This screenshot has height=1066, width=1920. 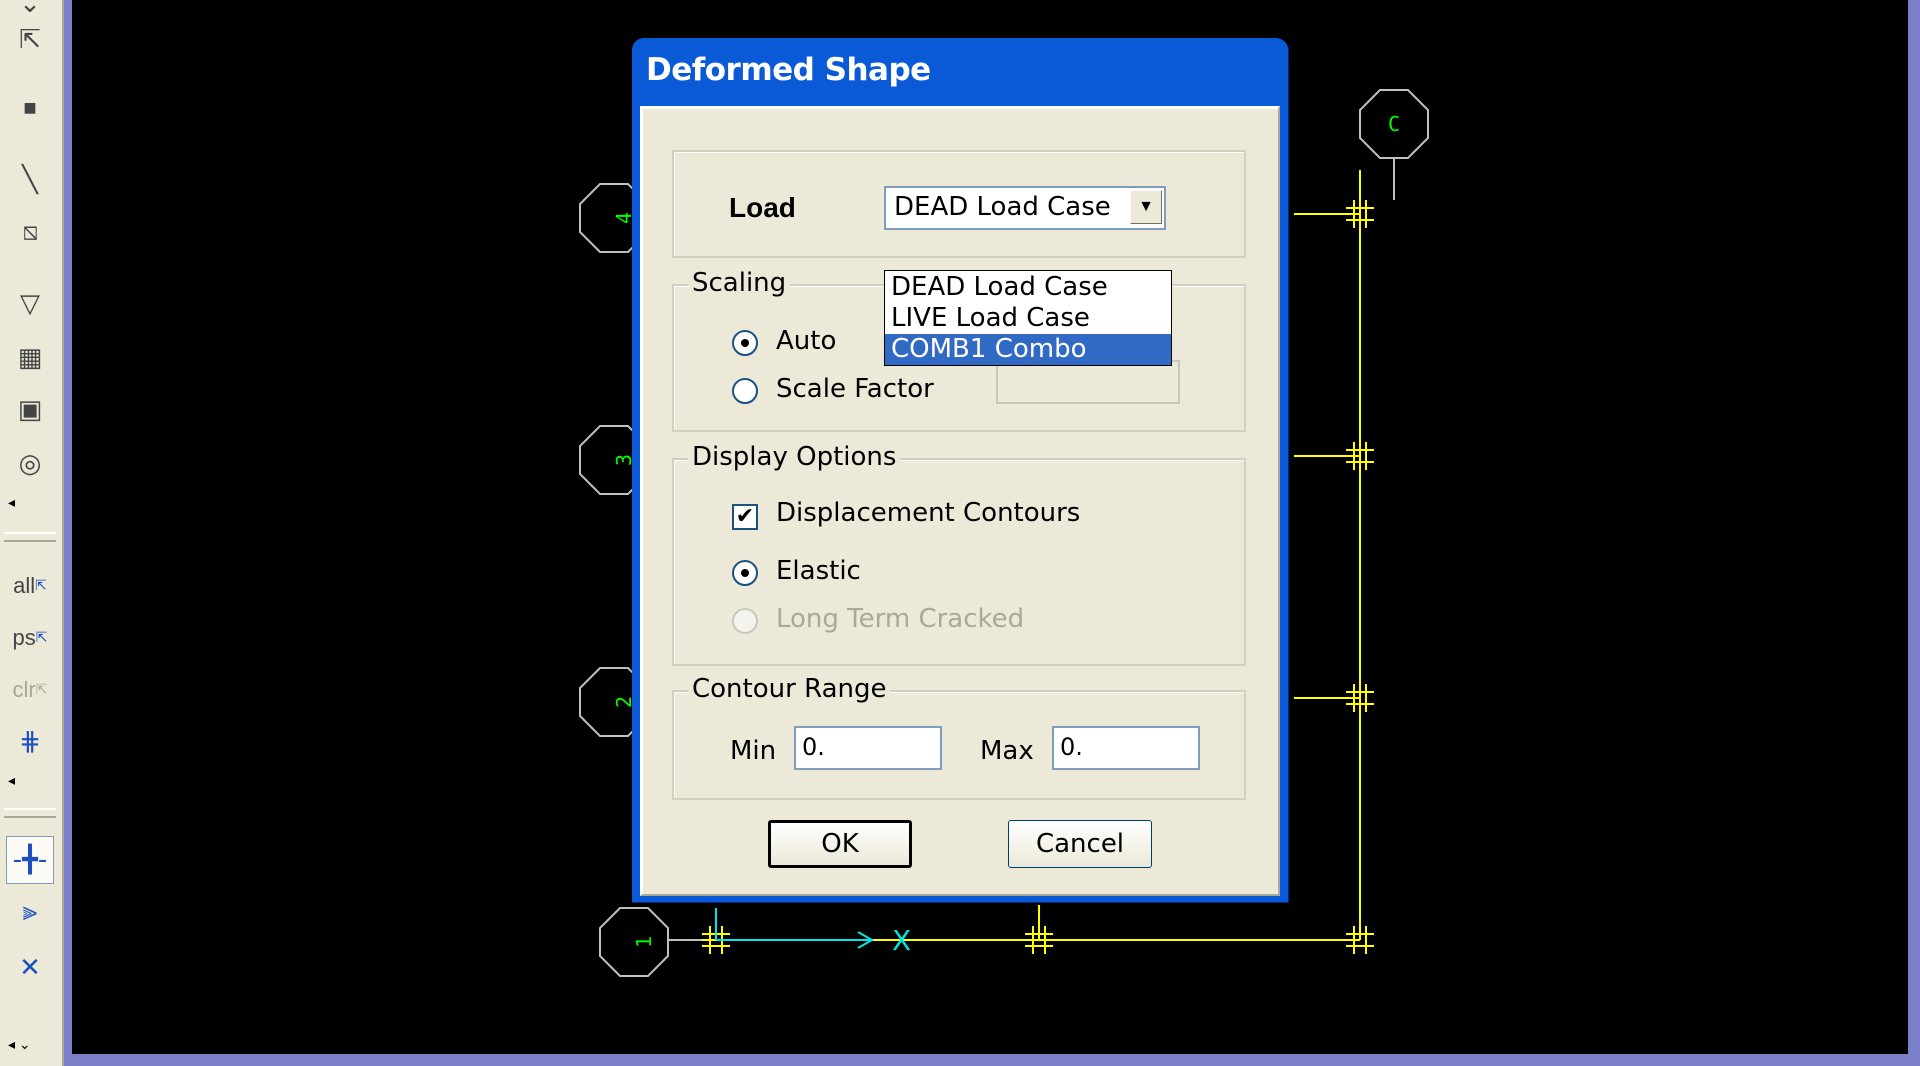 What do you see at coordinates (30, 464) in the screenshot?
I see `draw-circle-icon: ◎` at bounding box center [30, 464].